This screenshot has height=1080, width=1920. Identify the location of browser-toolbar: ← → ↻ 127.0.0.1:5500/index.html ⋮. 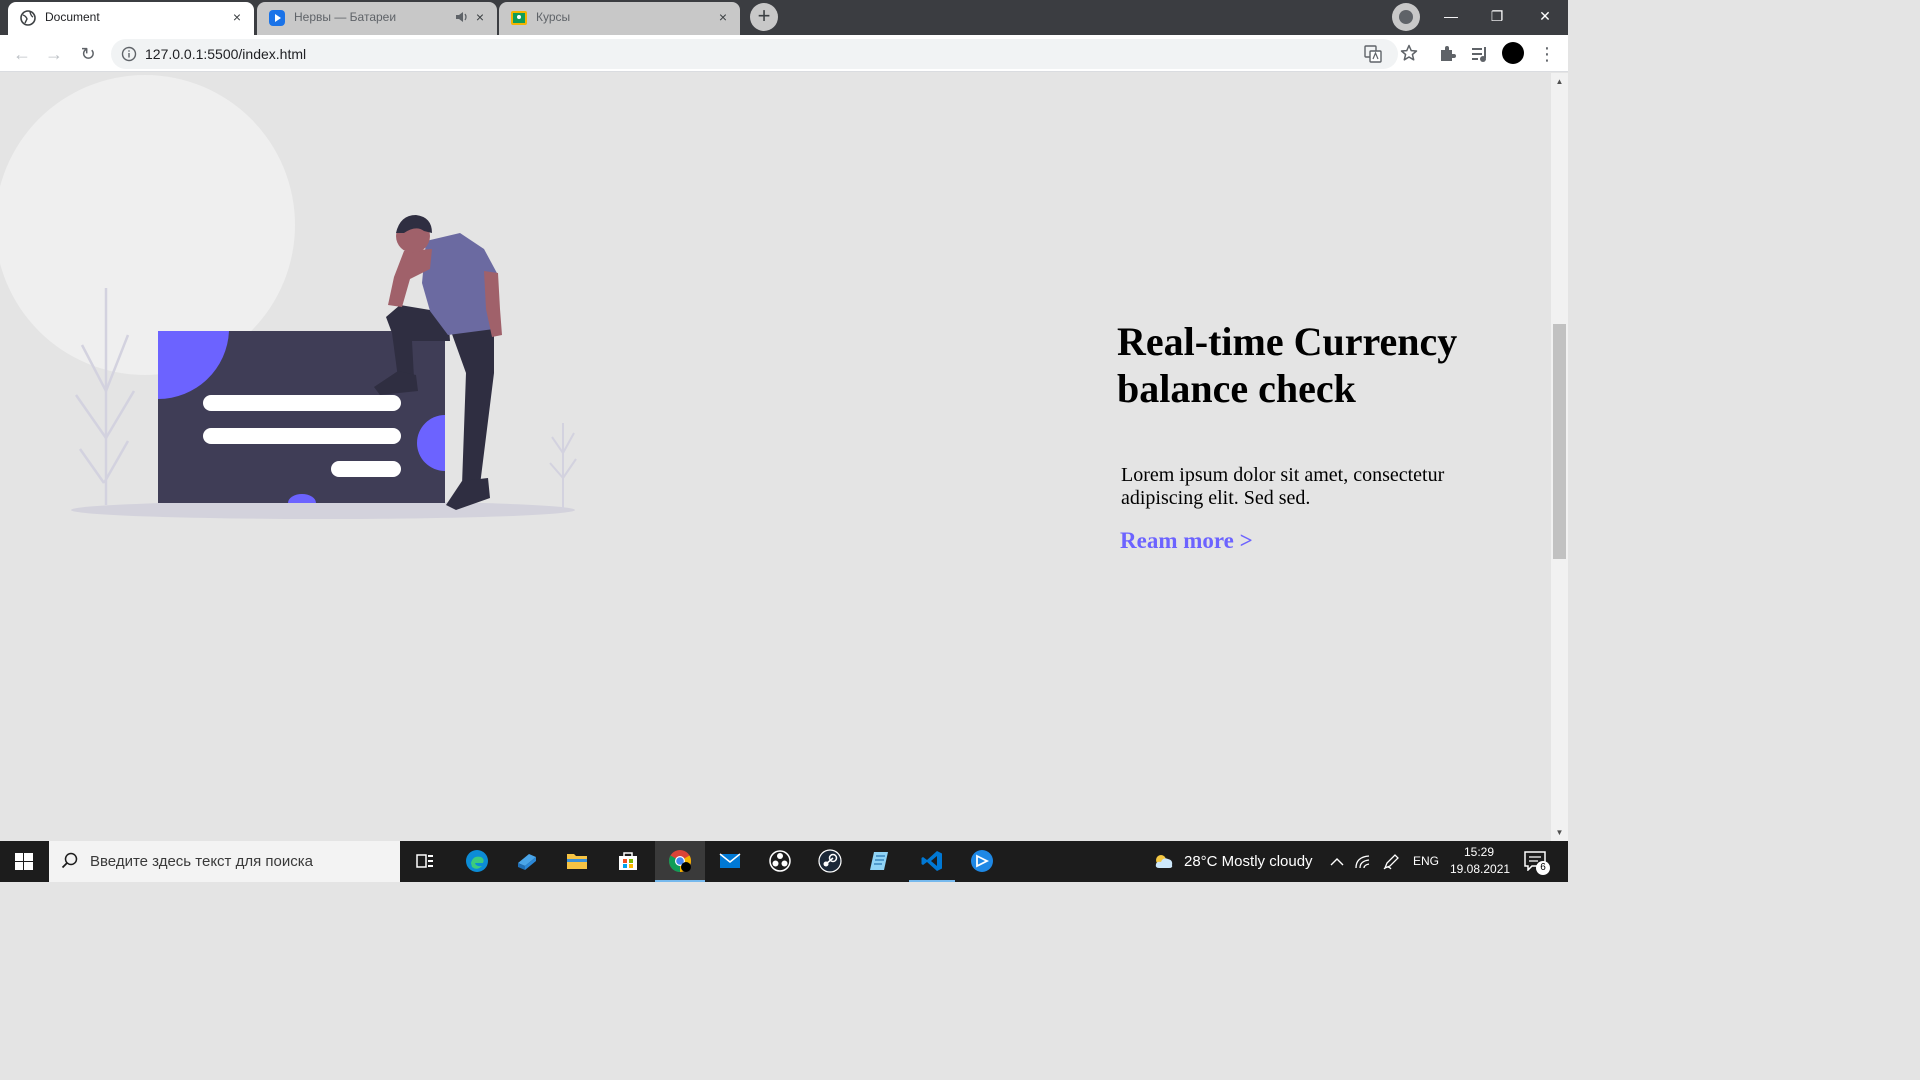
(784, 53).